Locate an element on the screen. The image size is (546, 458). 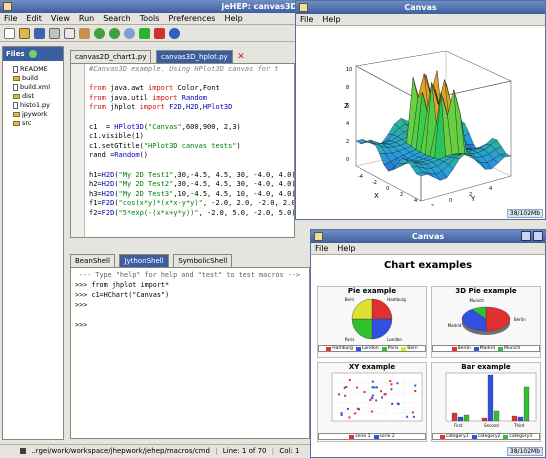
close-tab-icon: ✕ is located at coordinates (241, 57).